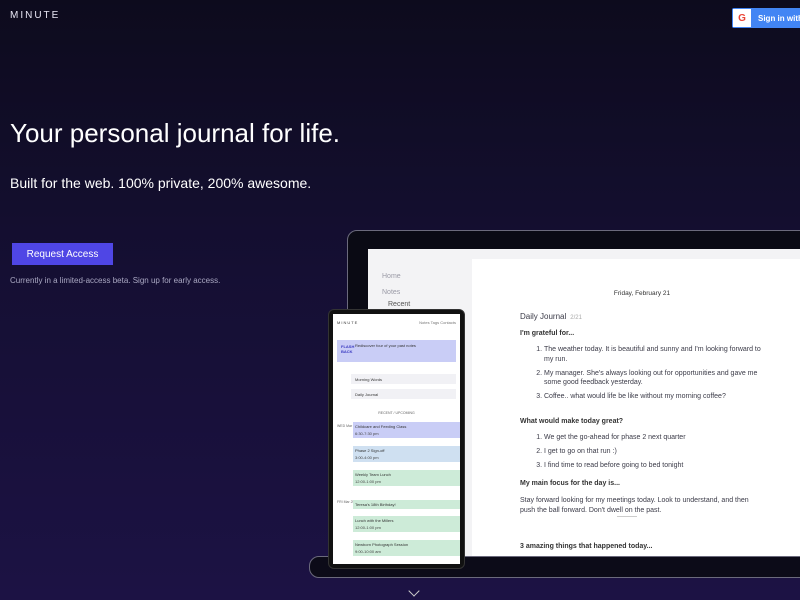 The height and width of the screenshot is (600, 800). What do you see at coordinates (437, 322) in the screenshot?
I see `phone-nav: Notes Tags Contacts` at bounding box center [437, 322].